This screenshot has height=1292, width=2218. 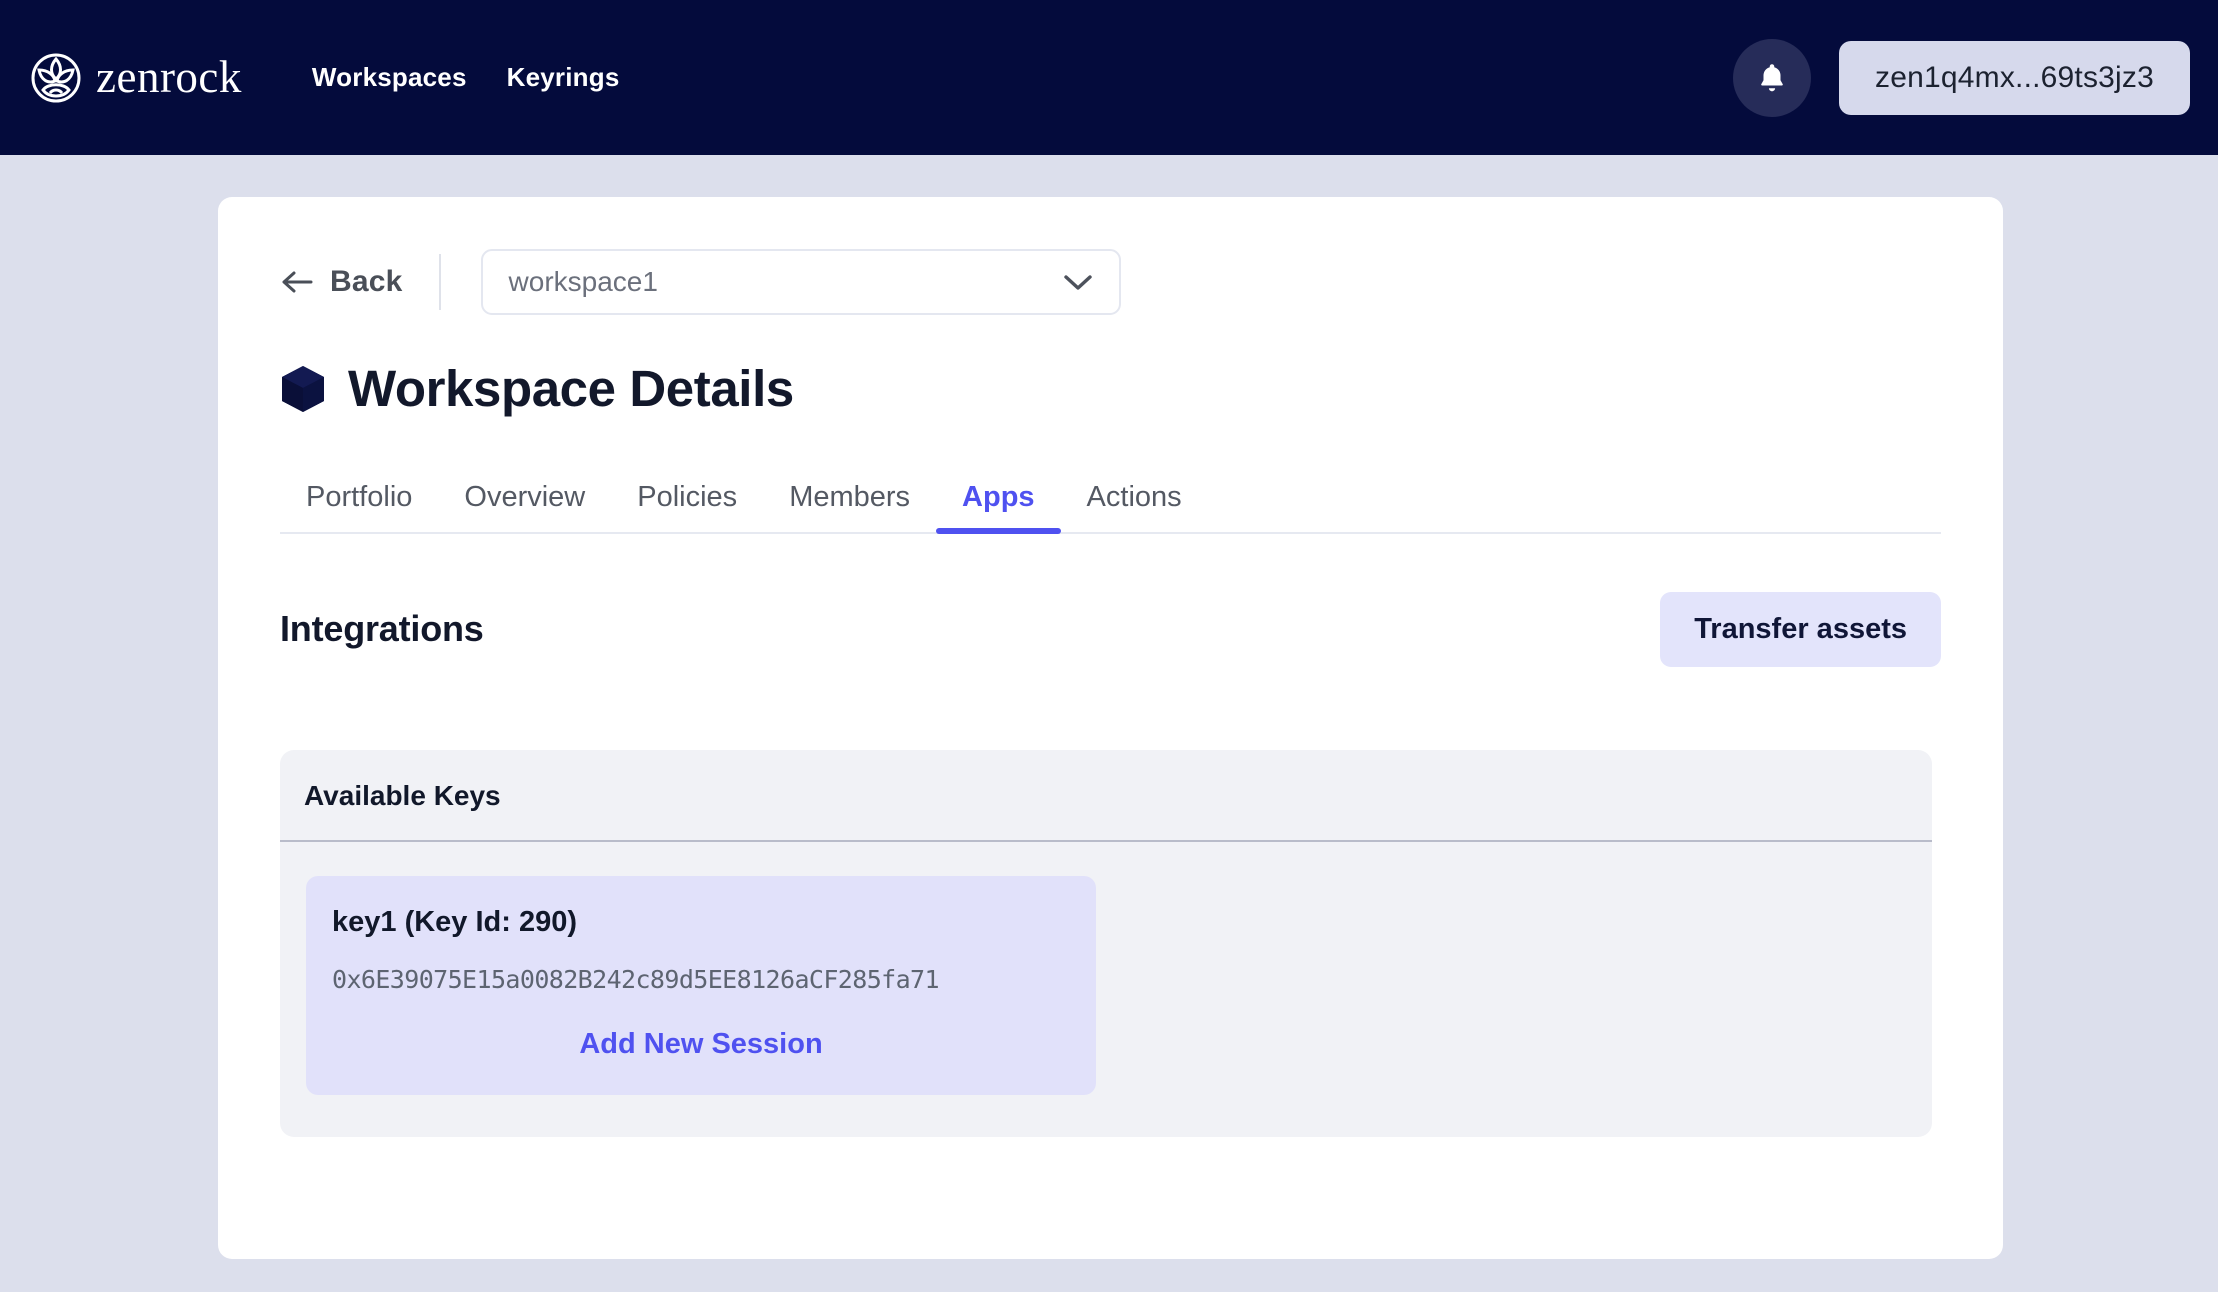 I want to click on key-name: key1 (Key Id: 290), so click(x=455, y=922).